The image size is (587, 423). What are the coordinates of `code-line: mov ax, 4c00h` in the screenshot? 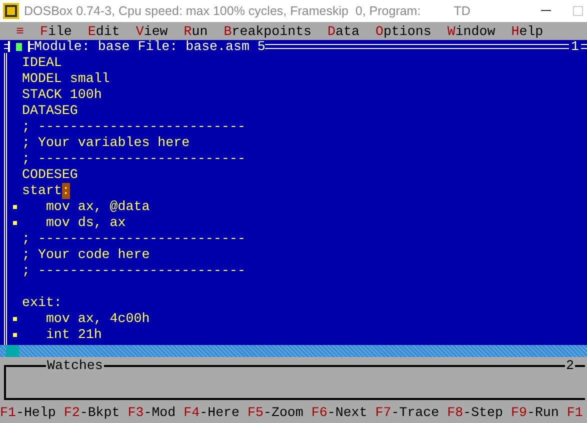 It's located at (97, 319).